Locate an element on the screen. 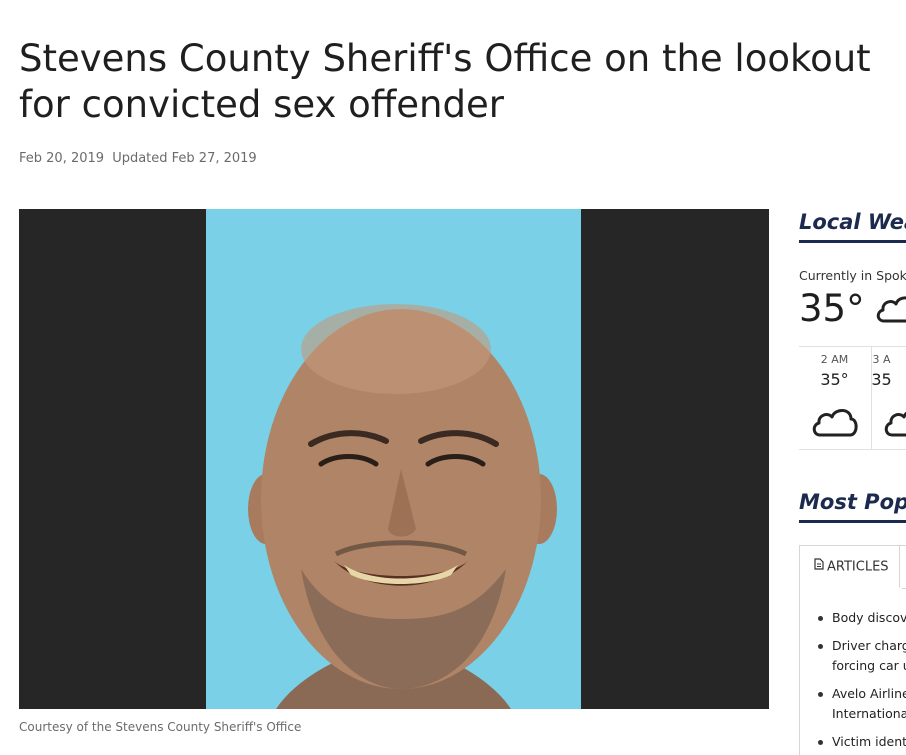  popular-title-rule is located at coordinates (852, 521).